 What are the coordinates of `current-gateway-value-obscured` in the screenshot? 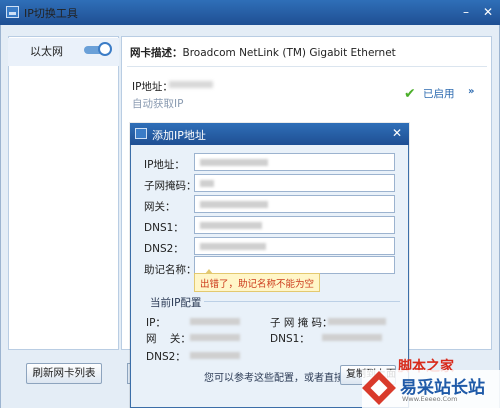 It's located at (215, 337).